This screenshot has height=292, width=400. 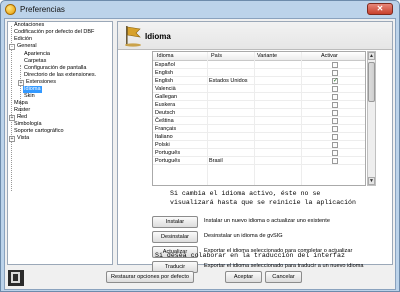 I want to click on table-row: Français, so click(x=259, y=129).